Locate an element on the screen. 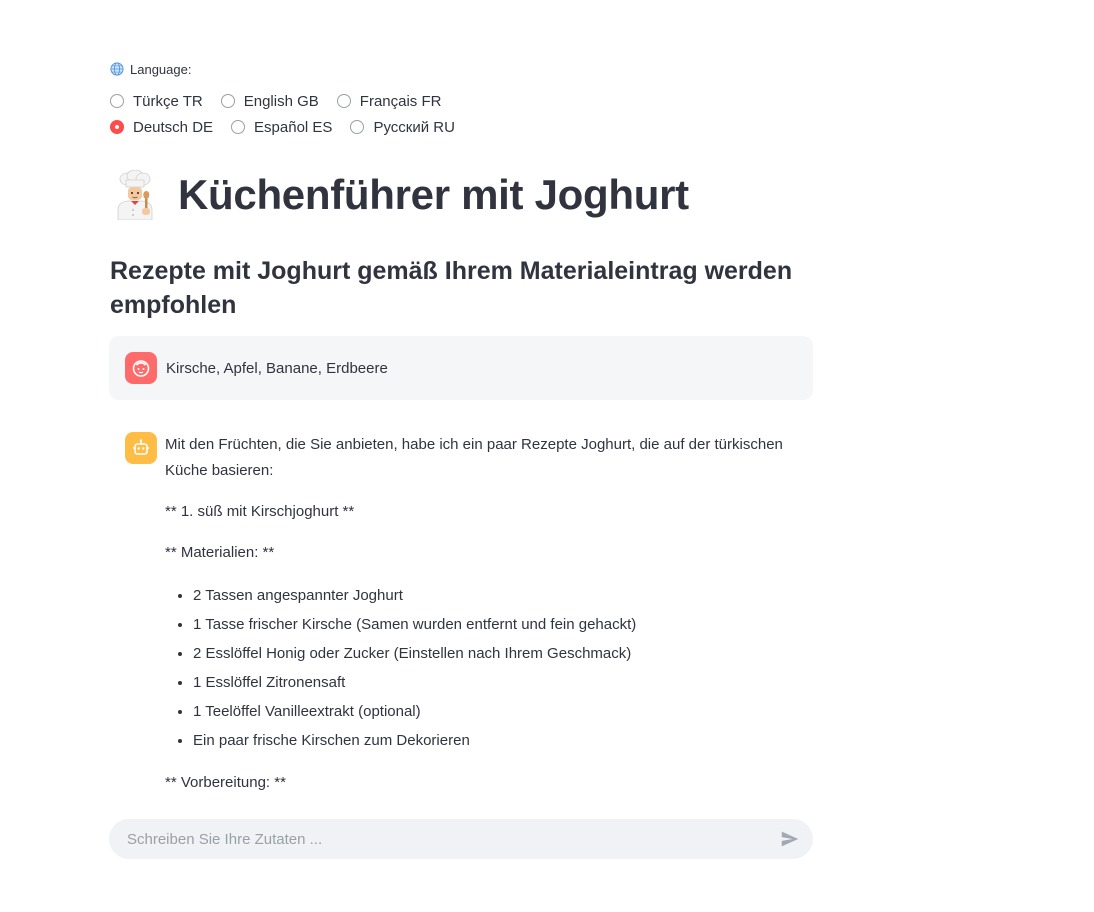 Image resolution: width=1094 pixels, height=912 pixels. user-face-icon is located at coordinates (141, 368).